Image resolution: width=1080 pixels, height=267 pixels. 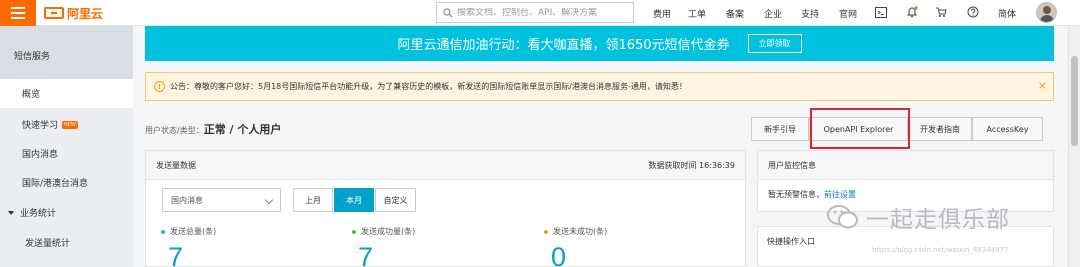 What do you see at coordinates (366, 254) in the screenshot?
I see `stat-success-value: 7` at bounding box center [366, 254].